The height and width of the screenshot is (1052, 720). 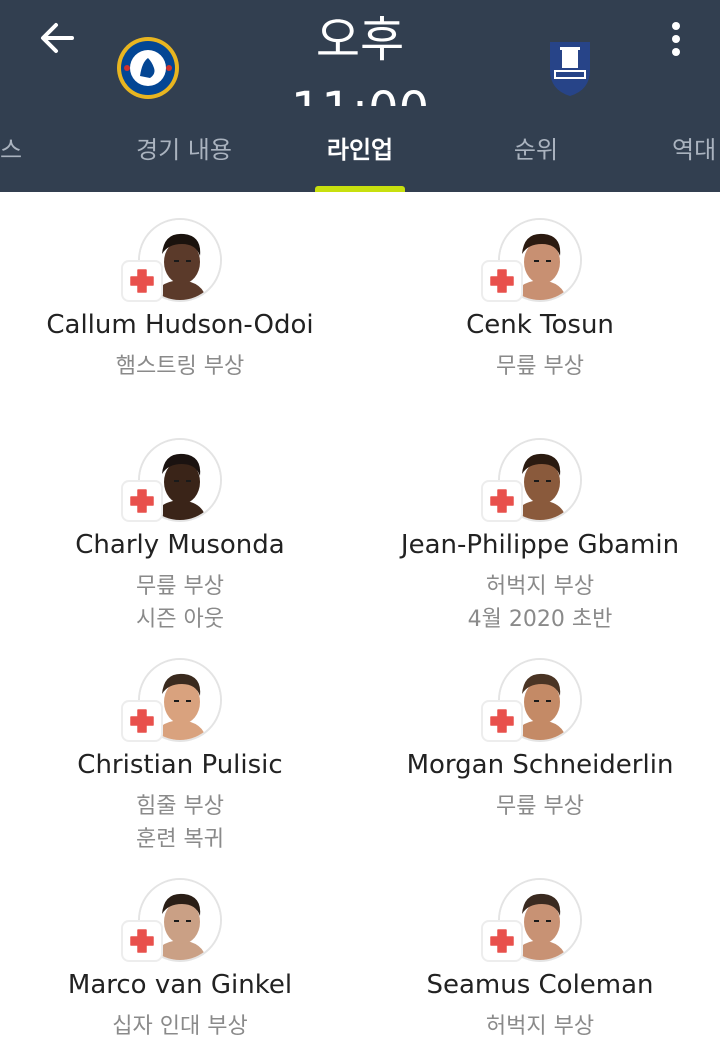 I want to click on player-name: Christian Pulisic, so click(x=180, y=765).